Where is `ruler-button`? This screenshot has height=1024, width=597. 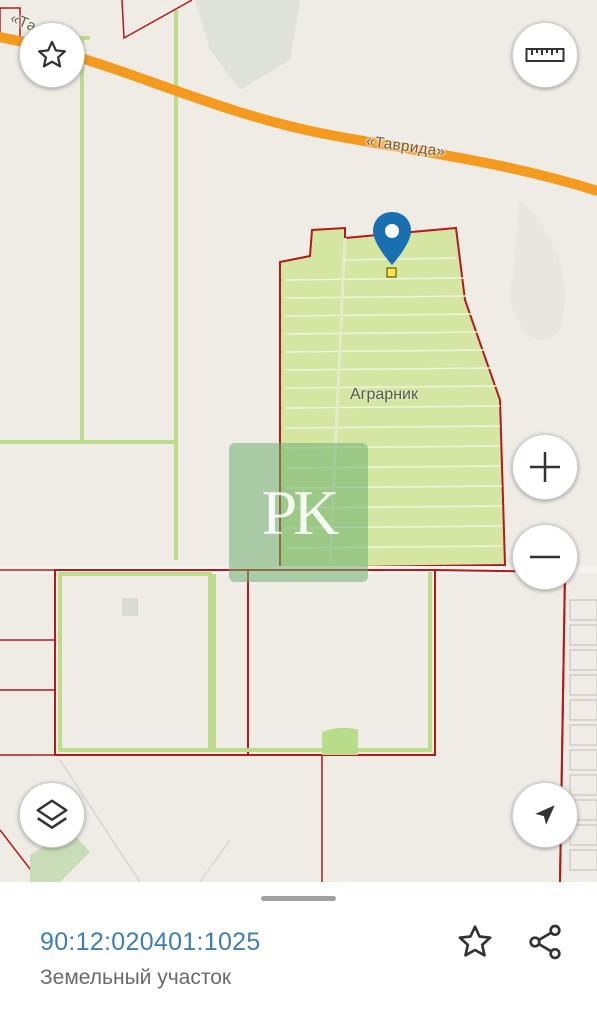
ruler-button is located at coordinates (545, 55).